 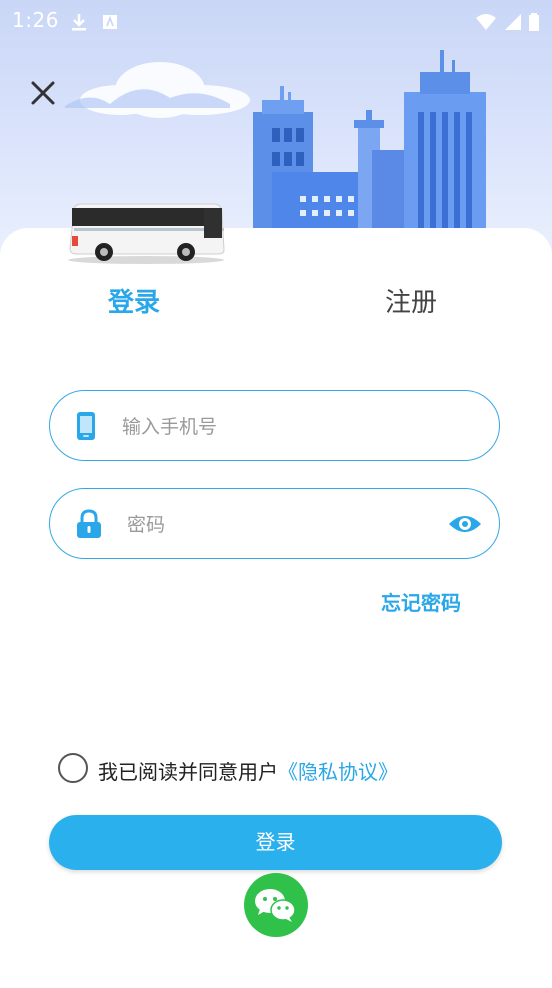 What do you see at coordinates (421, 601) in the screenshot?
I see `forgot-password-link: 忘记密码` at bounding box center [421, 601].